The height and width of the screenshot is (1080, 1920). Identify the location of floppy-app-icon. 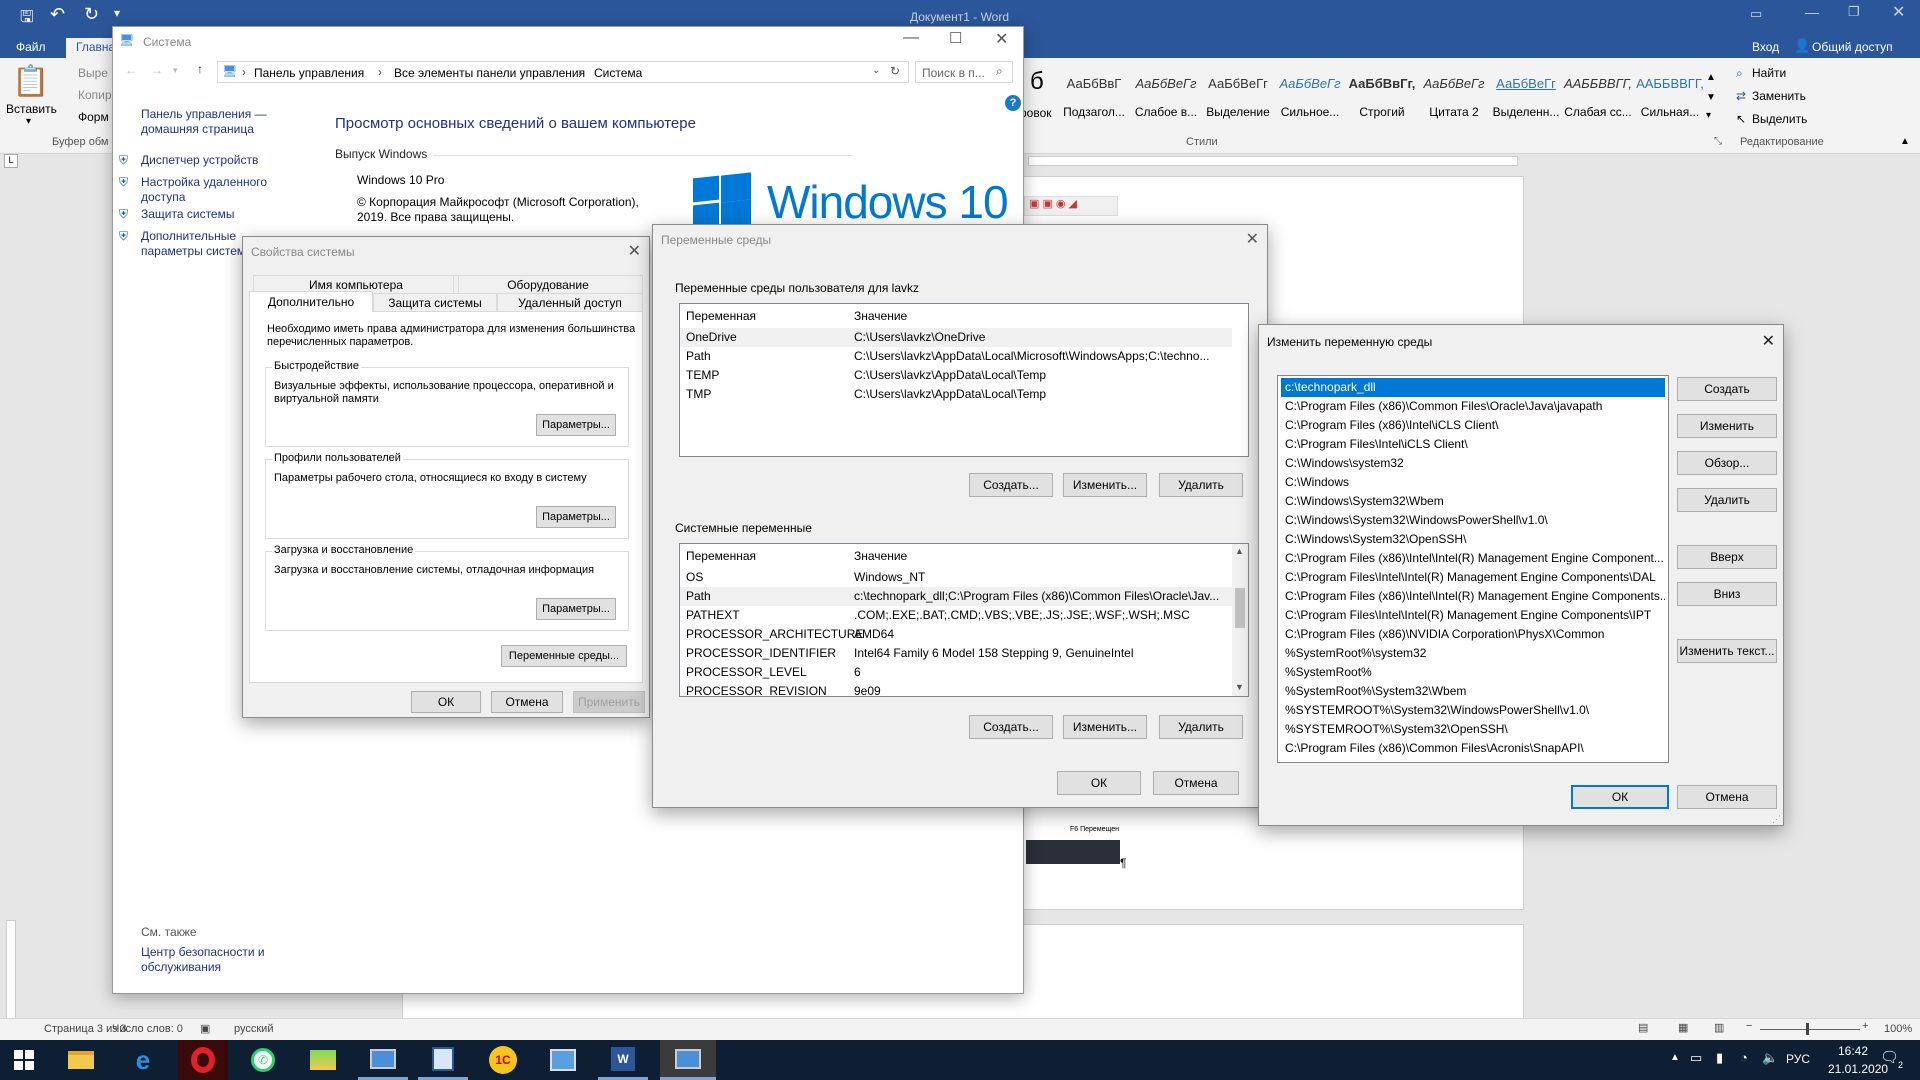
(443, 1060).